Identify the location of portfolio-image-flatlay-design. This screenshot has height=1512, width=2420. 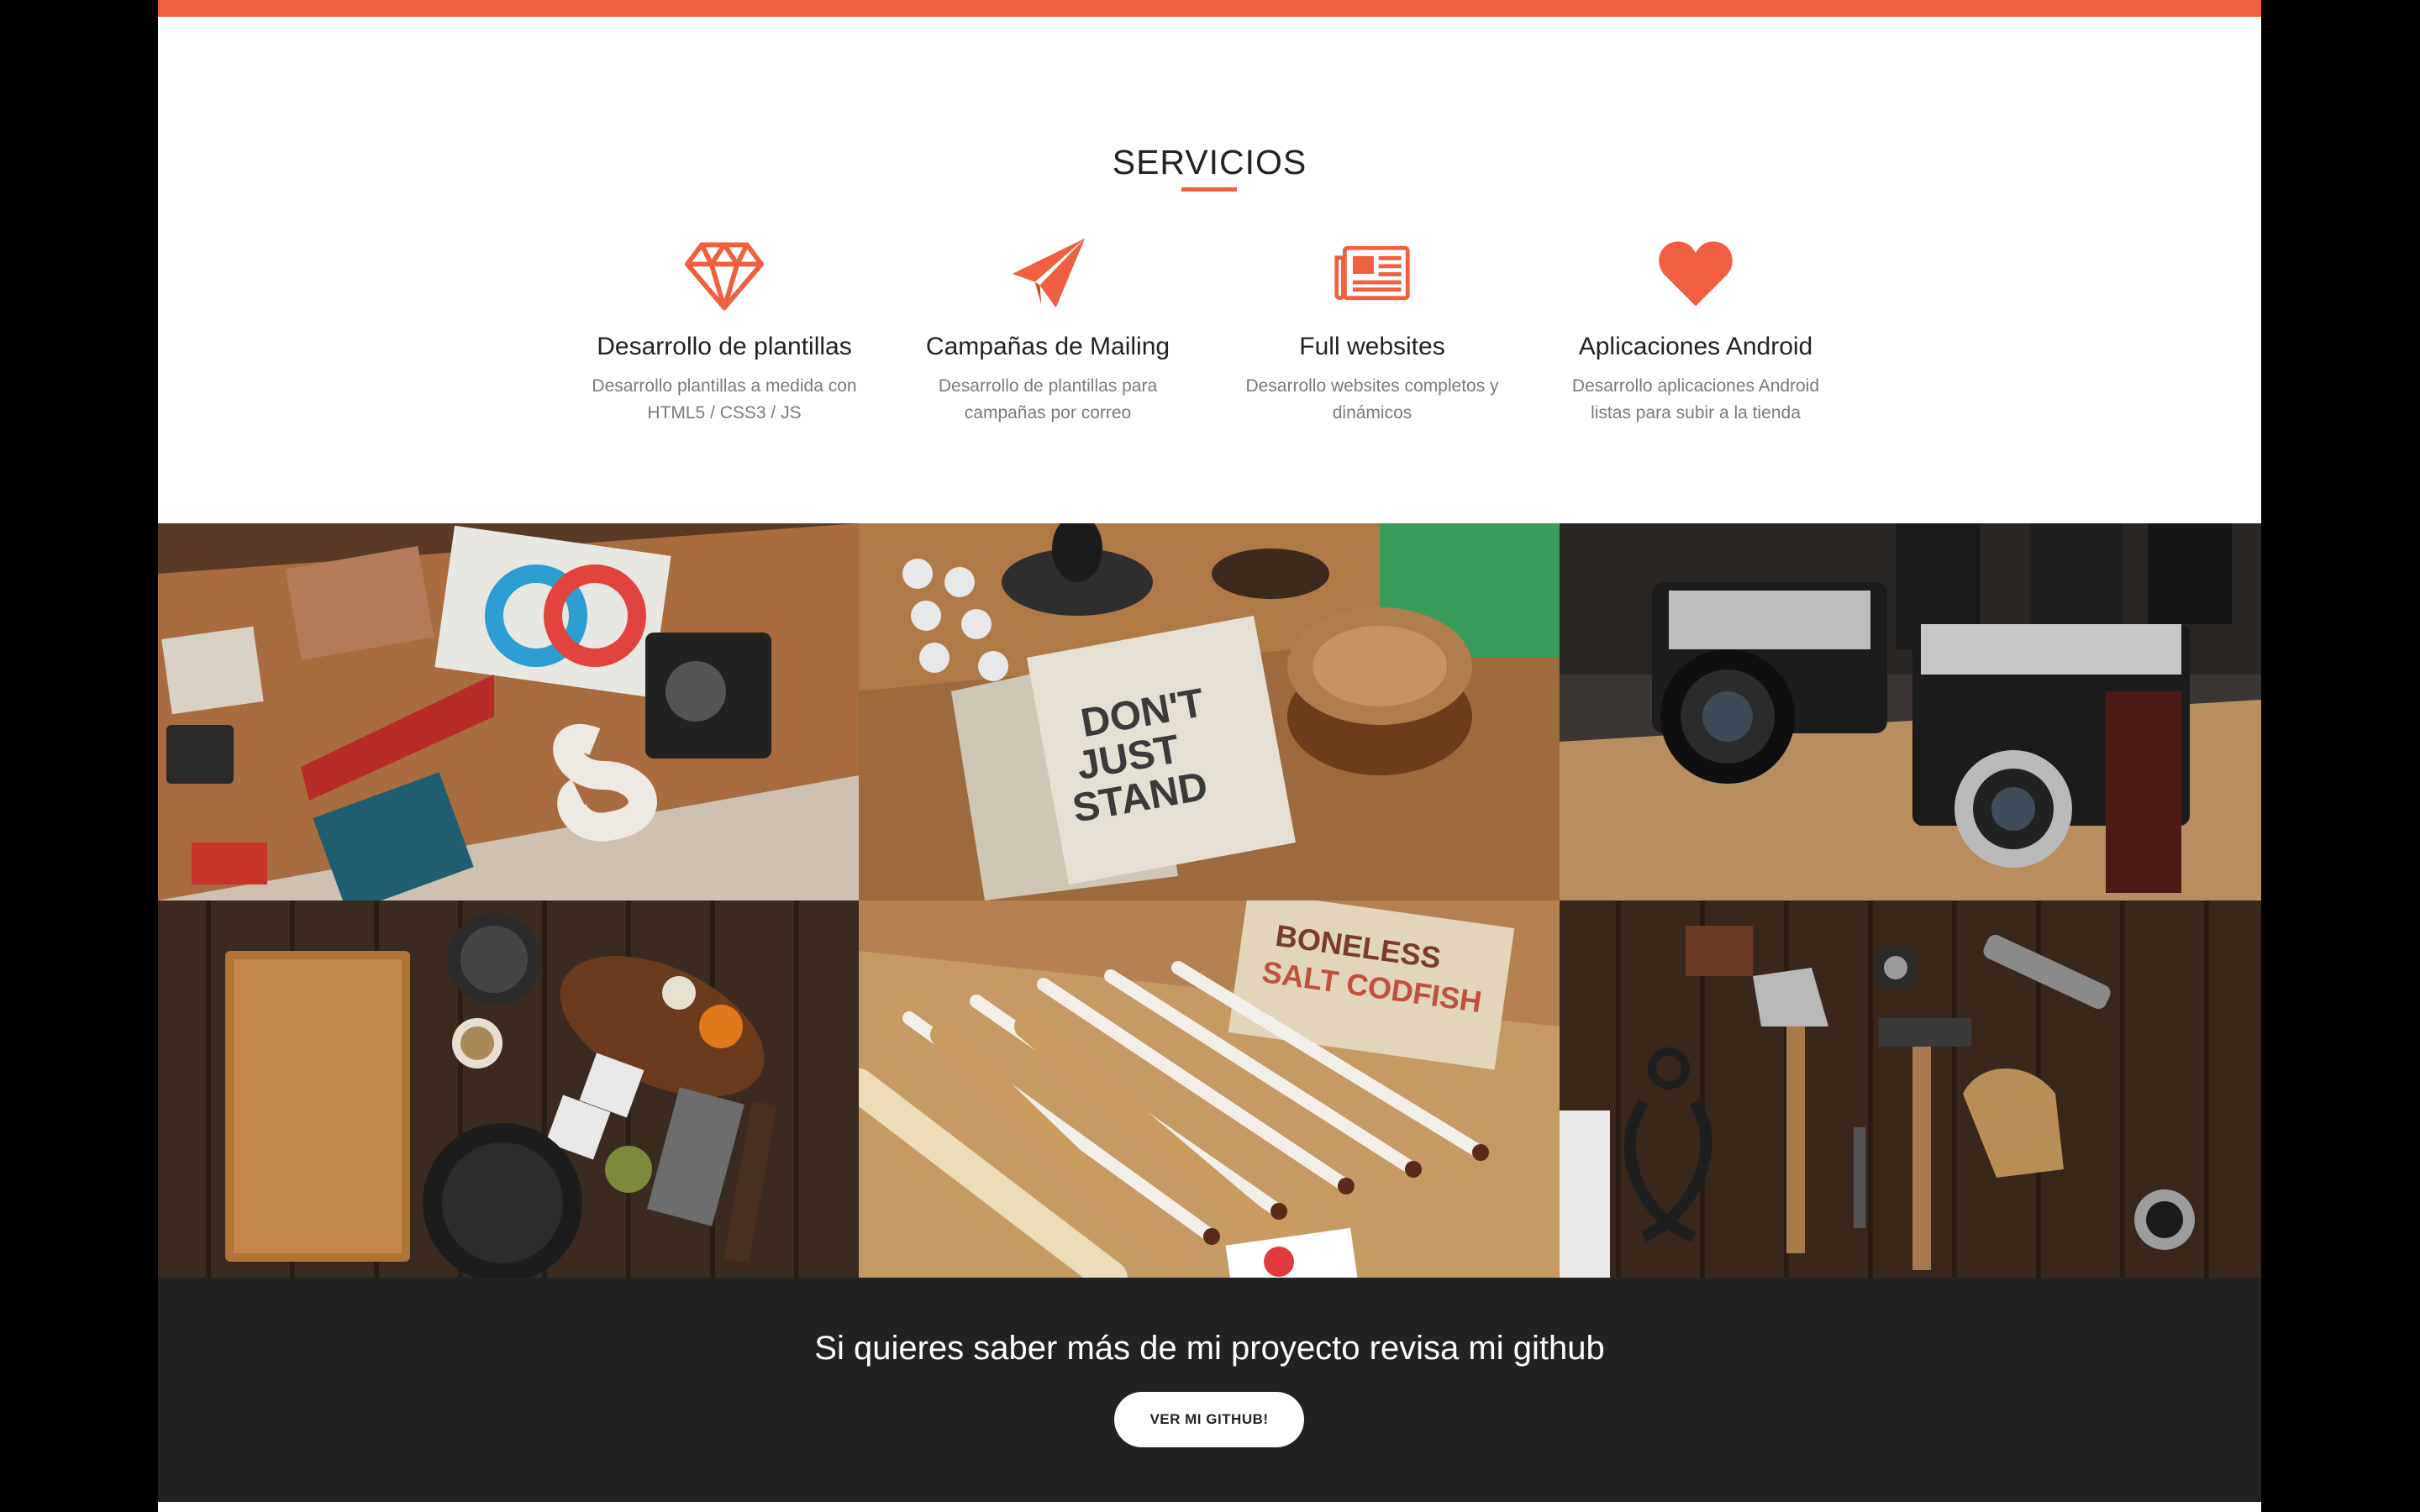
(509, 711).